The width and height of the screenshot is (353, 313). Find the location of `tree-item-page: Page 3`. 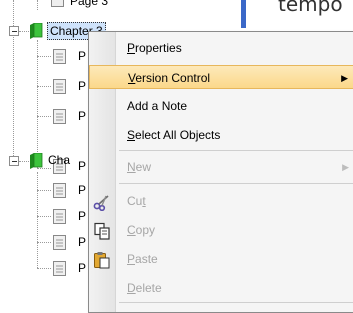

tree-item-page: Page 3 is located at coordinates (89, 4).